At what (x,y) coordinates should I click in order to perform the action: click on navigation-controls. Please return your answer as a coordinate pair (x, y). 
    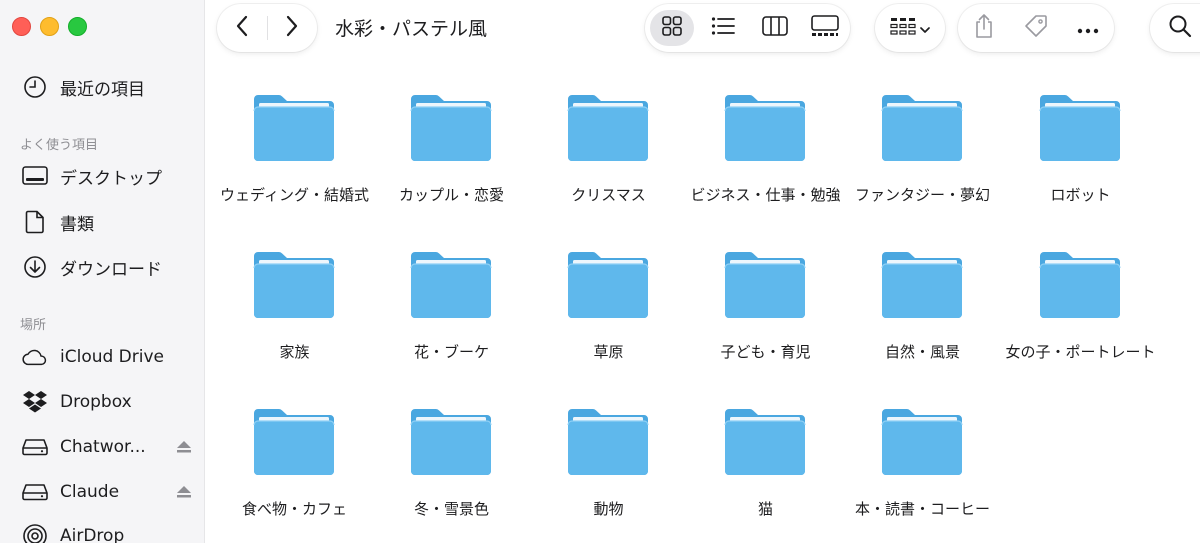
    Looking at the image, I should click on (267, 28).